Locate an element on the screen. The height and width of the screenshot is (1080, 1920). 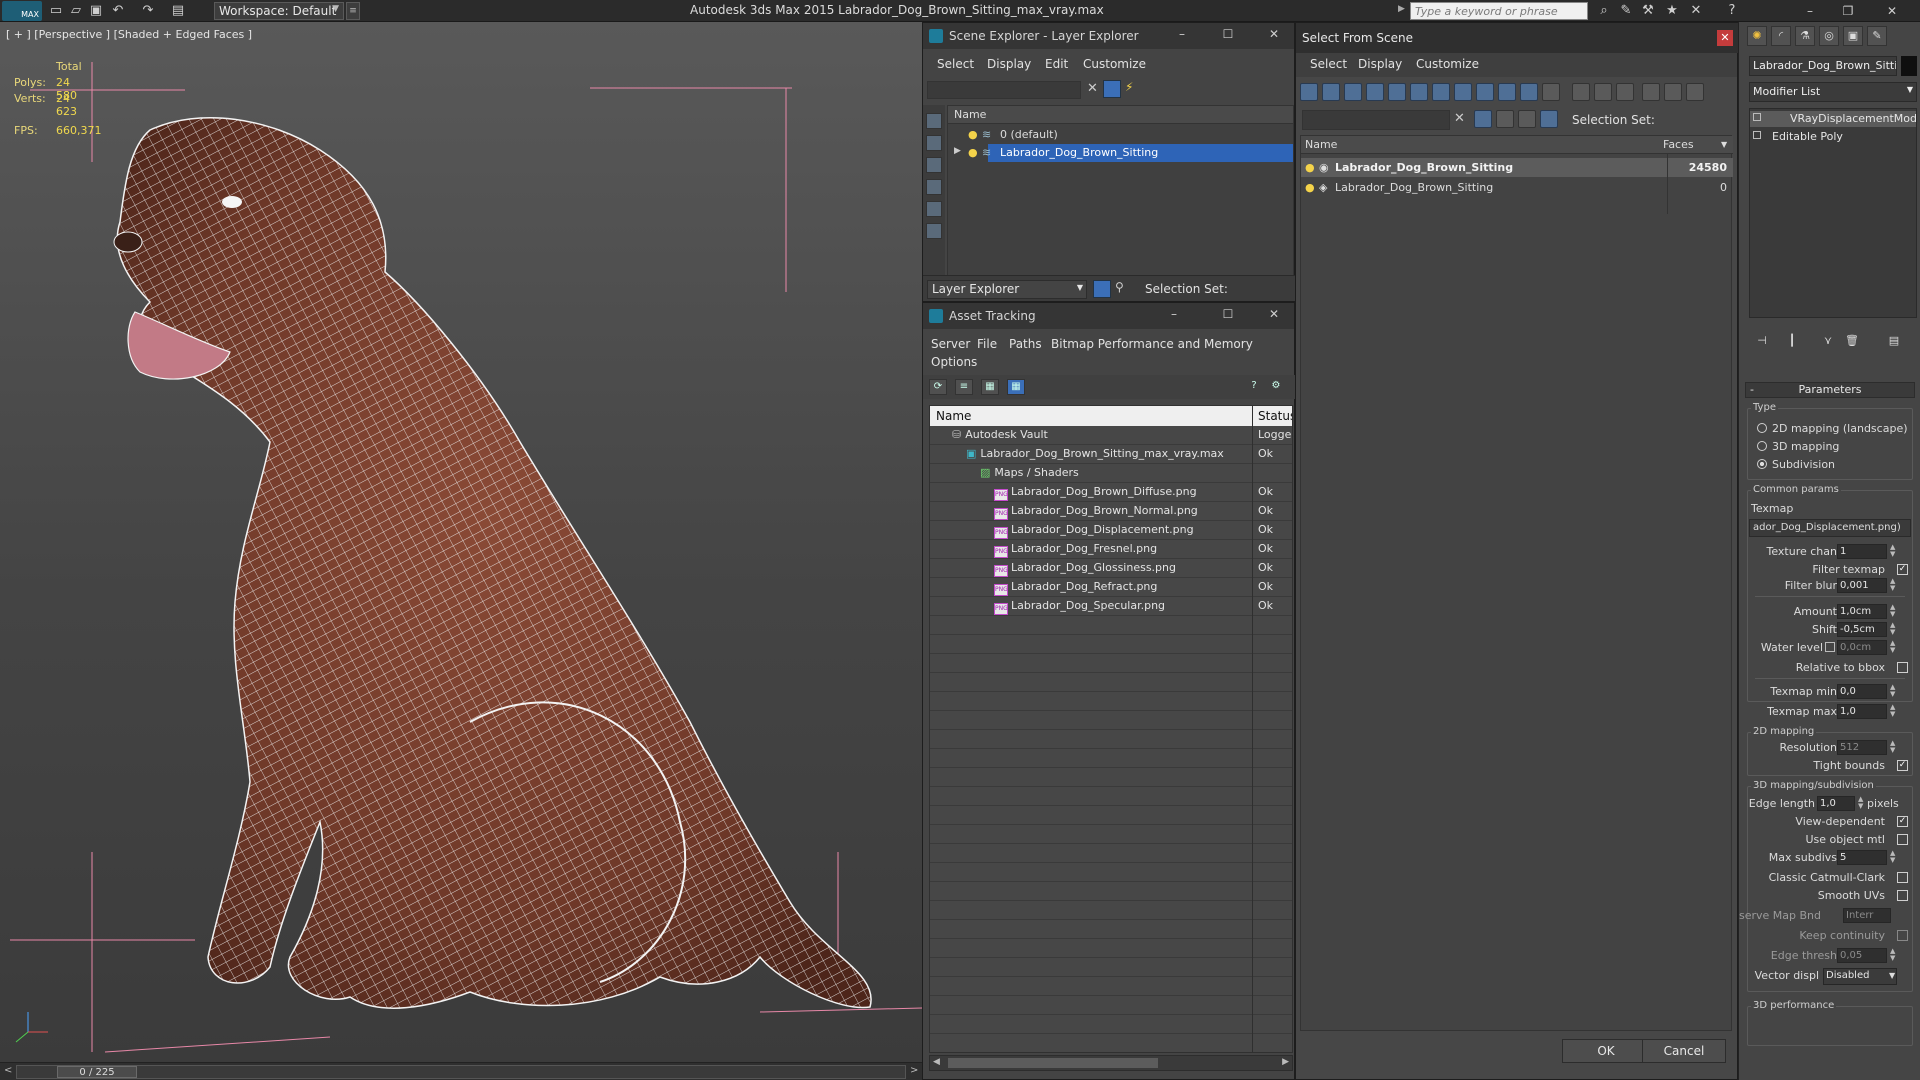
parameters-rollout-header: - Parameters is located at coordinates (1830, 390).